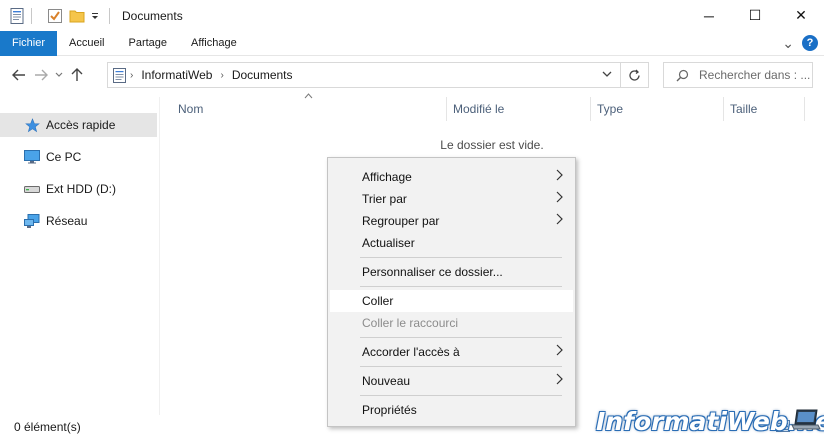 The image size is (824, 440). Describe the element at coordinates (64, 157) in the screenshot. I see `sidebar-item-label: Ce PC` at that location.